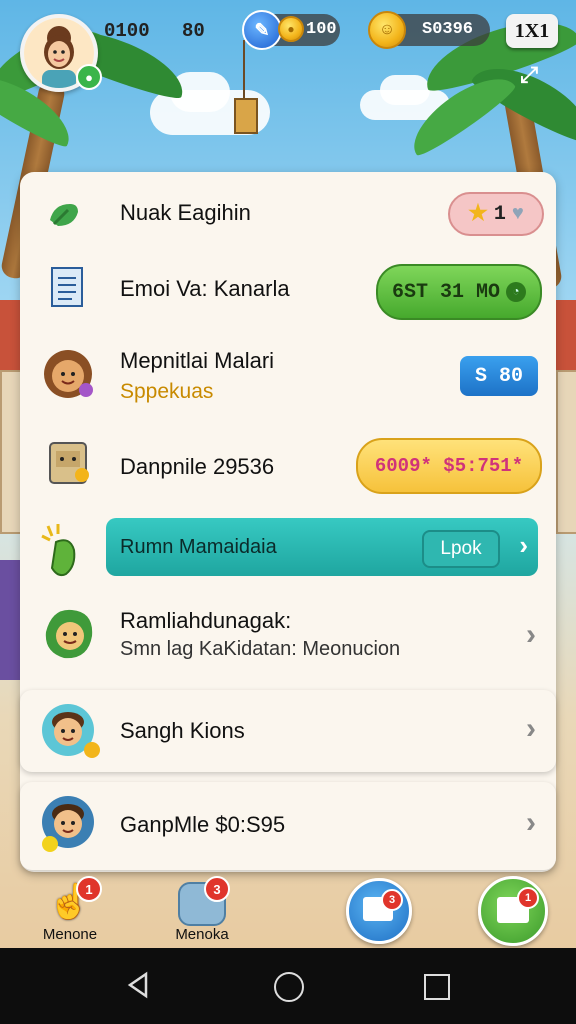  Describe the element at coordinates (70, 934) in the screenshot. I see `tab-label: Menone` at that location.